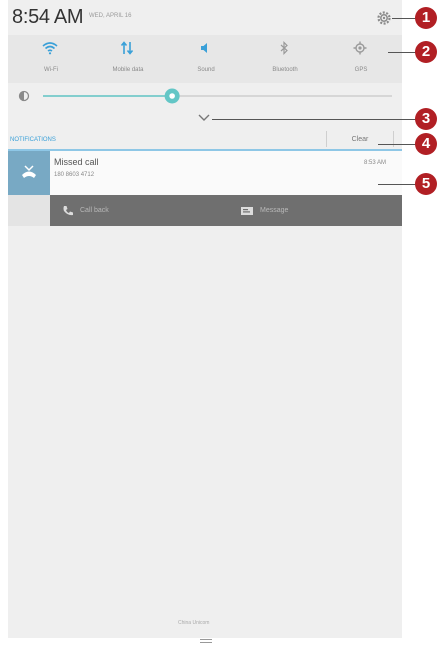 The image size is (445, 648). I want to click on callout-4: 4, so click(426, 144).